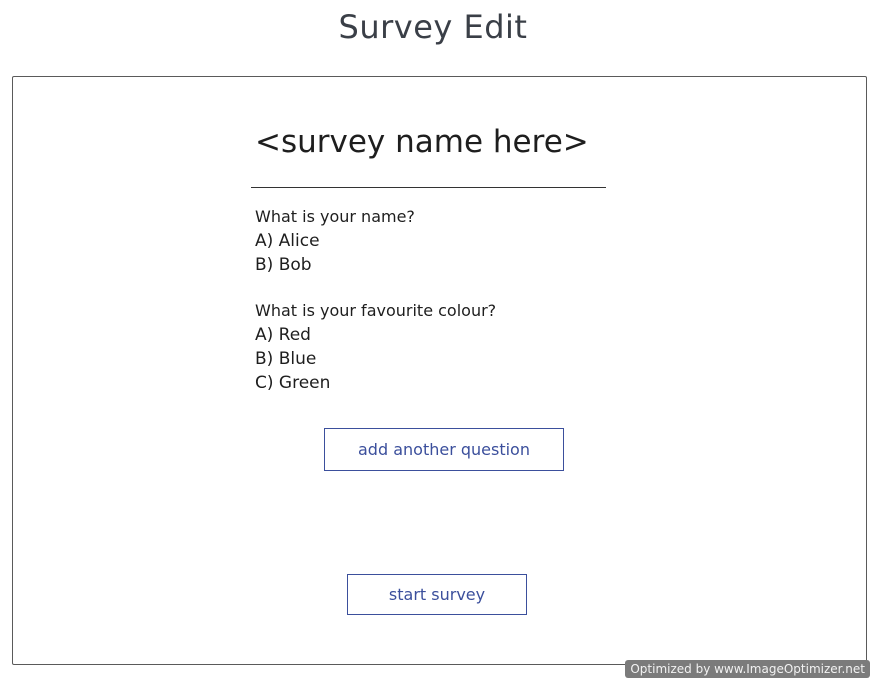  What do you see at coordinates (455, 265) in the screenshot?
I see `answer-option: B) Bob` at bounding box center [455, 265].